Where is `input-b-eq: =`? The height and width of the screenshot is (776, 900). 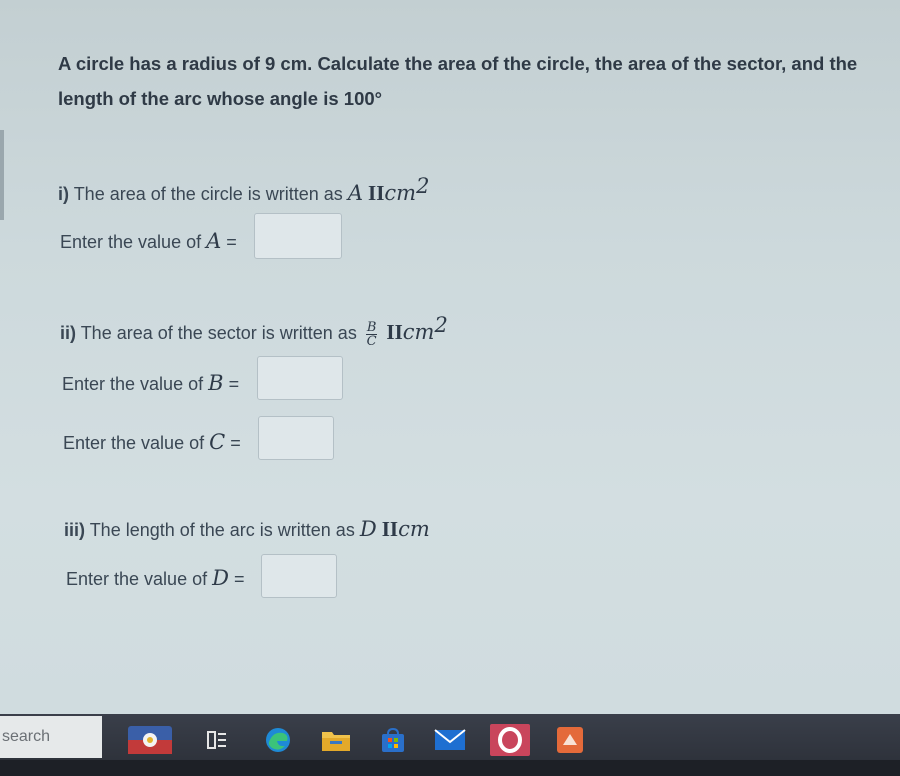
input-b-eq: = is located at coordinates (234, 384).